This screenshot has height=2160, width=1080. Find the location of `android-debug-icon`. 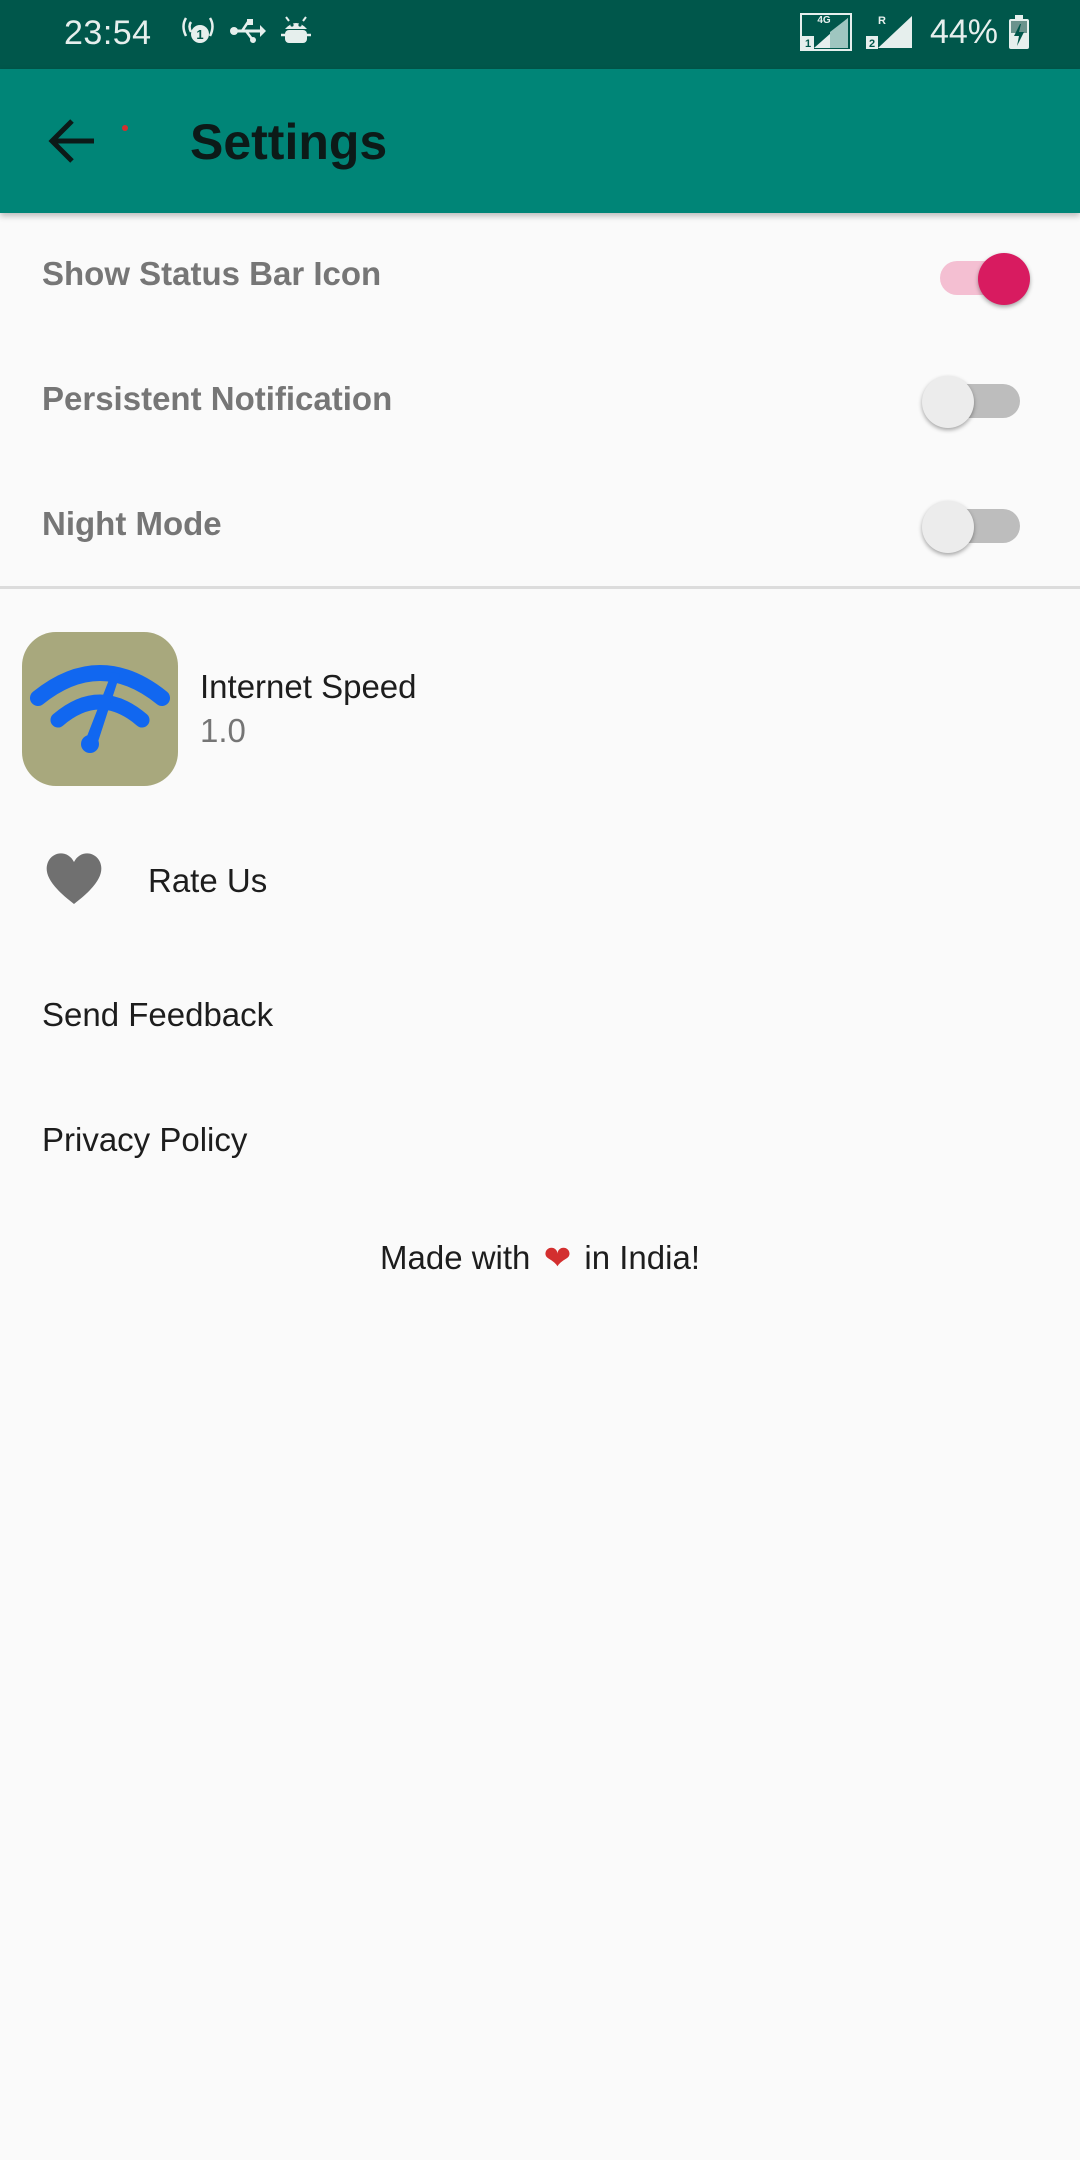

android-debug-icon is located at coordinates (296, 29).